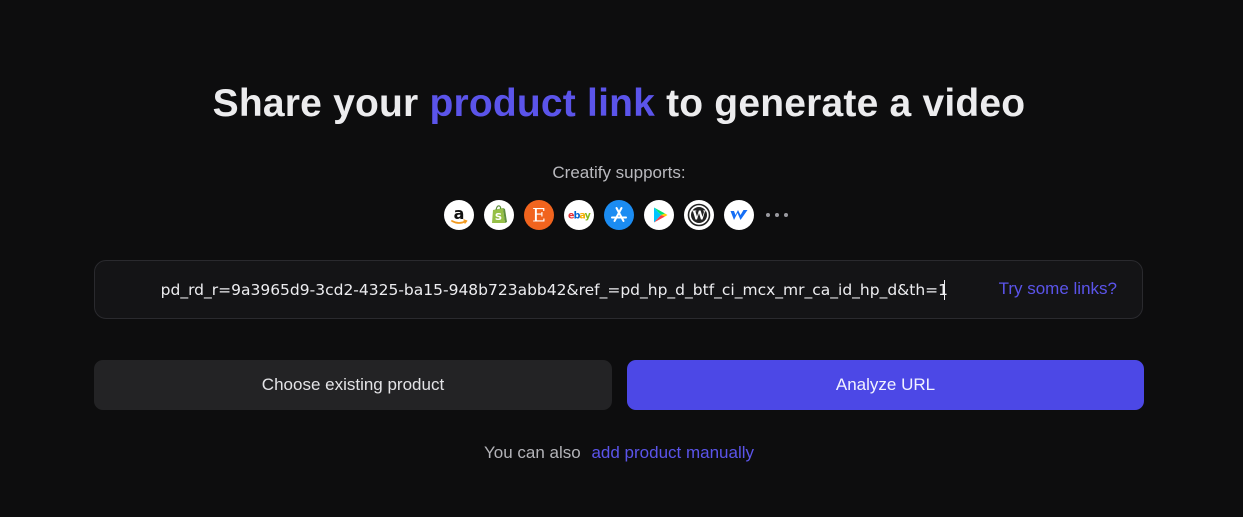 The width and height of the screenshot is (1243, 517). I want to click on choose-existing-product-button: Choose existing product, so click(353, 385).